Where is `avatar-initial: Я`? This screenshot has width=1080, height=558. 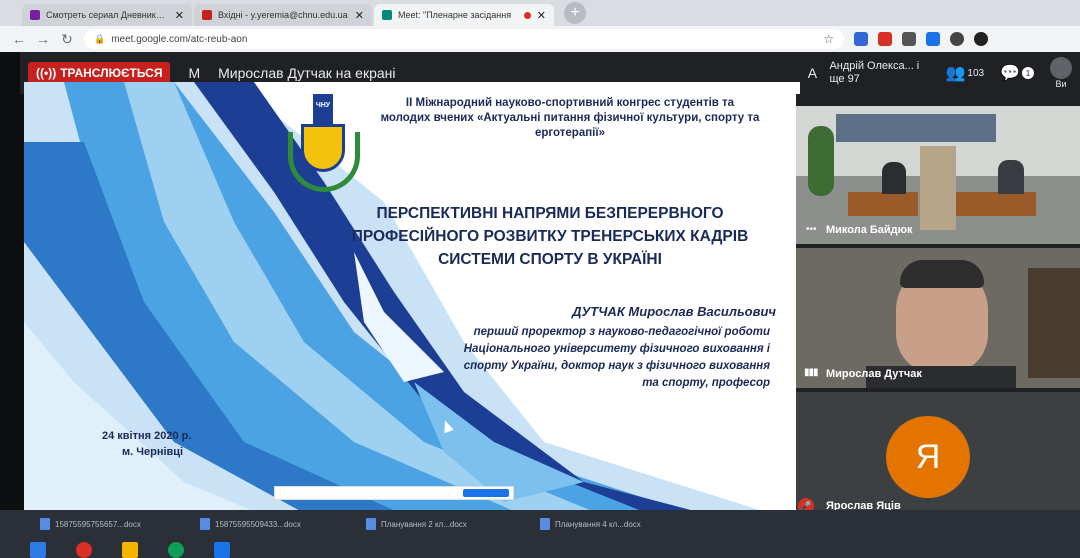
avatar-initial: Я is located at coordinates (928, 456).